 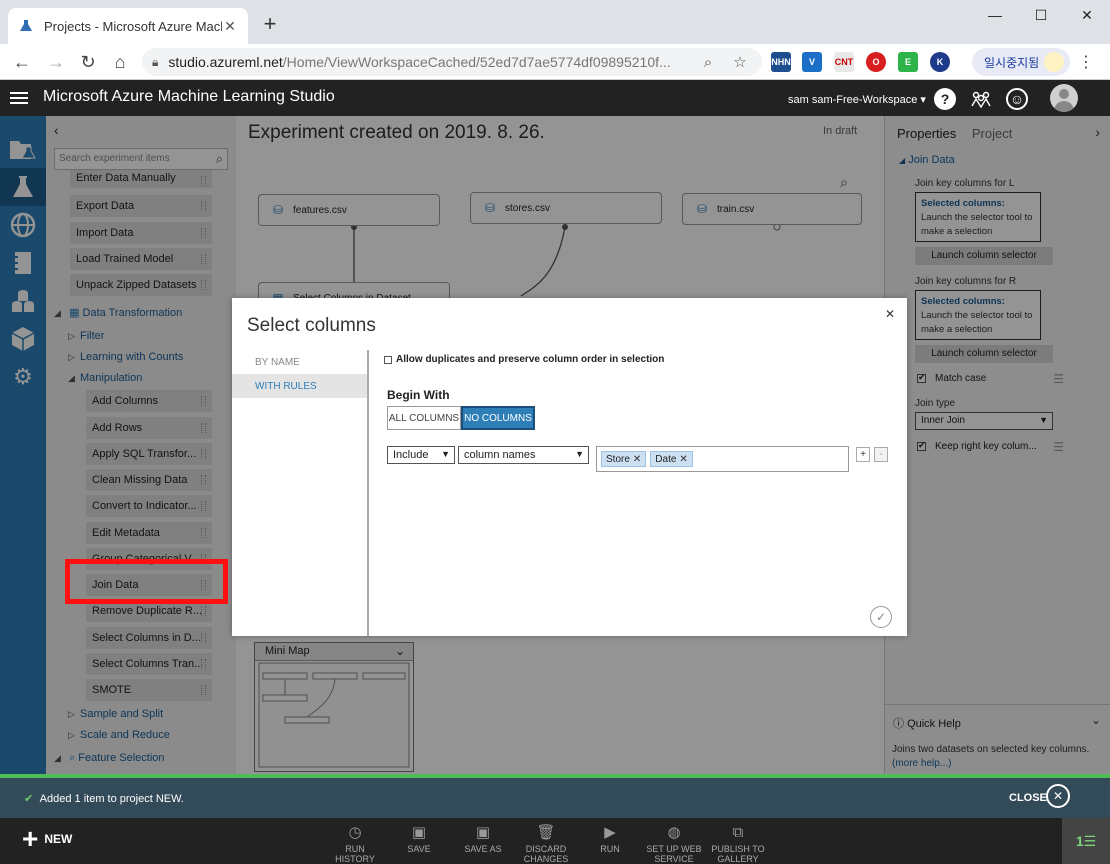 I want to click on save-as-button: ▣ SAVE AS, so click(x=483, y=839).